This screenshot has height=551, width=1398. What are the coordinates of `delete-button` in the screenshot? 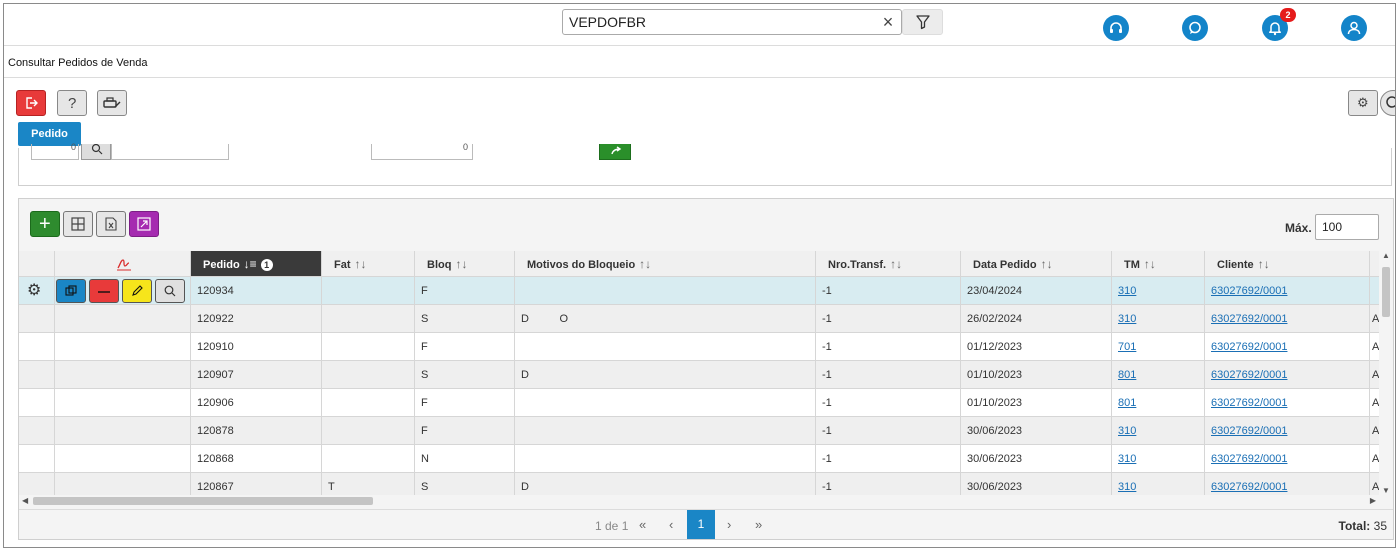 It's located at (104, 291).